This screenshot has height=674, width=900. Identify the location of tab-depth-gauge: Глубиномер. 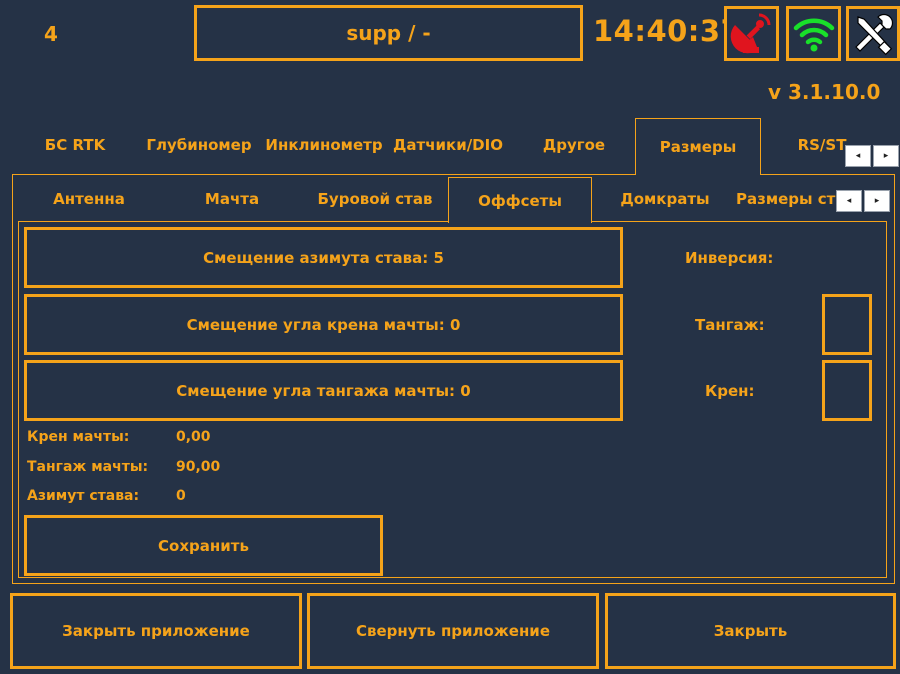
(199, 145).